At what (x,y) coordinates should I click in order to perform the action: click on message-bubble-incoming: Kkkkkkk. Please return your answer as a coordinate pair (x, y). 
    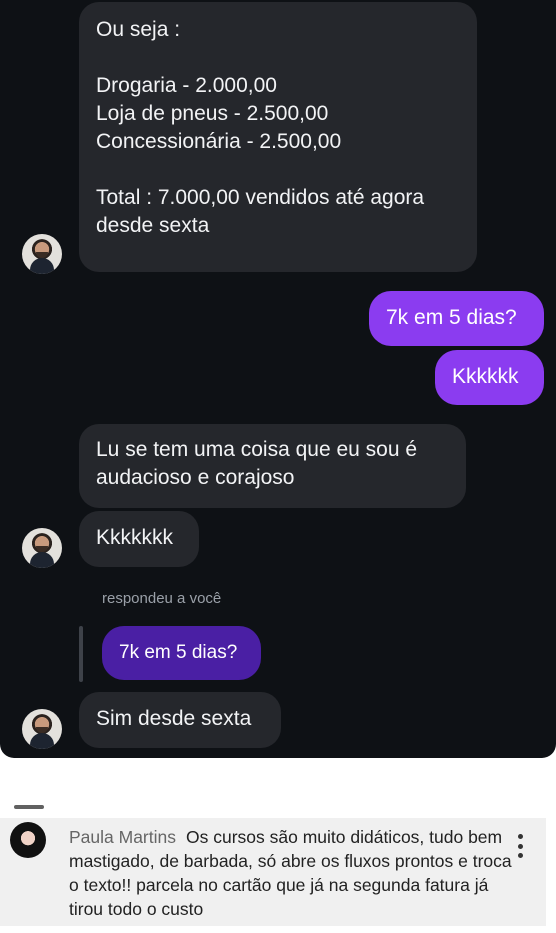
    Looking at the image, I should click on (139, 539).